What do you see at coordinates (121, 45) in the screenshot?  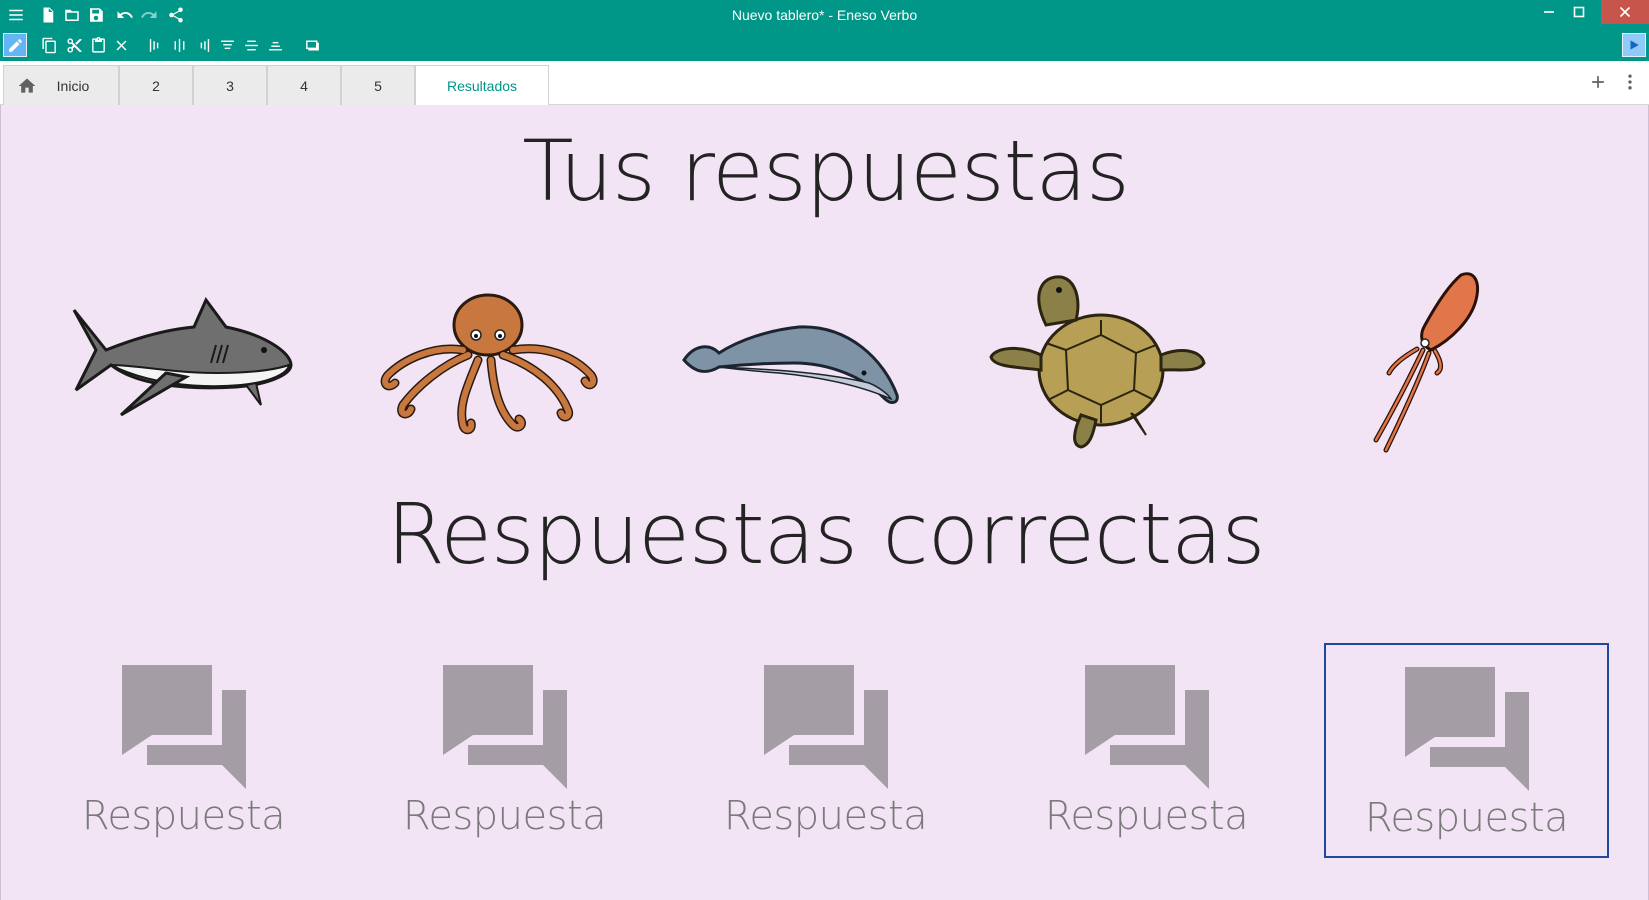 I see `delete-icon` at bounding box center [121, 45].